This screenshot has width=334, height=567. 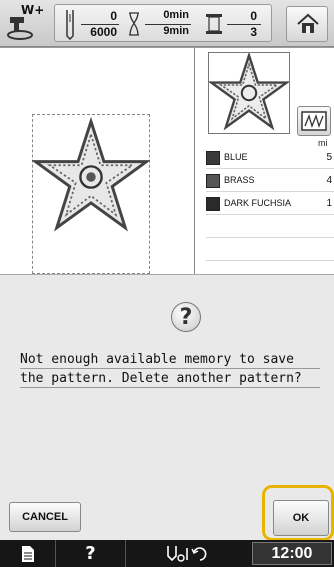 What do you see at coordinates (329, 157) in the screenshot?
I see `color-time: 5` at bounding box center [329, 157].